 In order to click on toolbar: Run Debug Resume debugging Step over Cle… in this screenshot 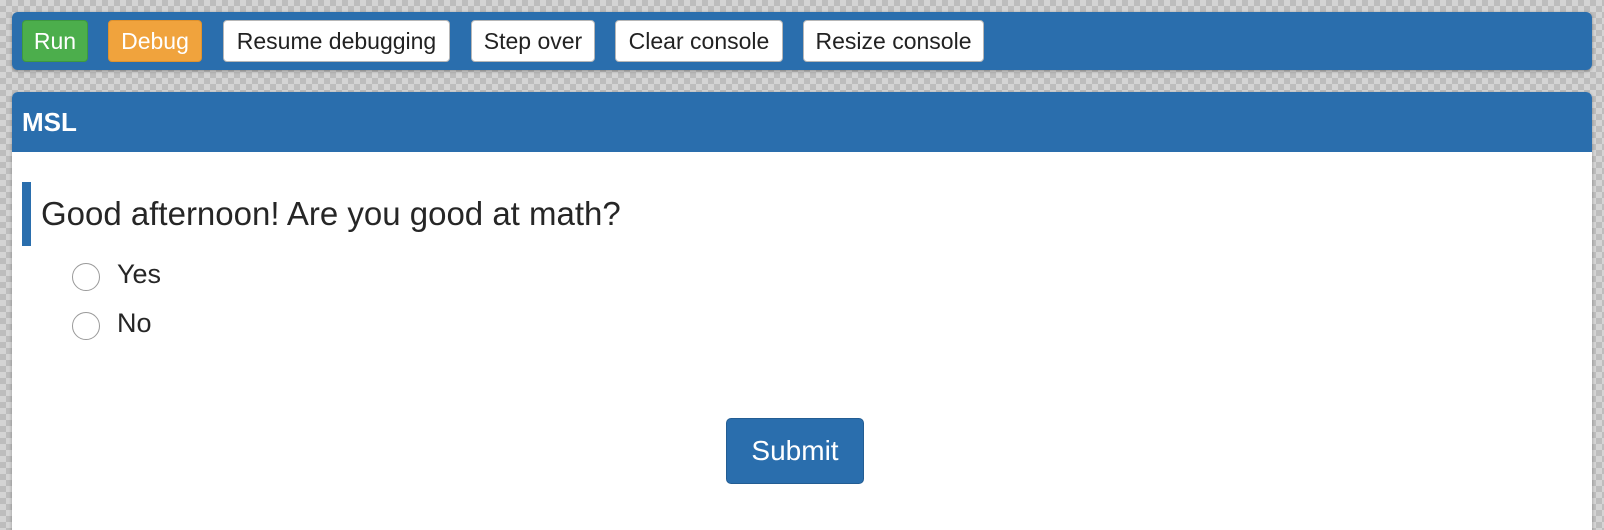, I will do `click(802, 41)`.